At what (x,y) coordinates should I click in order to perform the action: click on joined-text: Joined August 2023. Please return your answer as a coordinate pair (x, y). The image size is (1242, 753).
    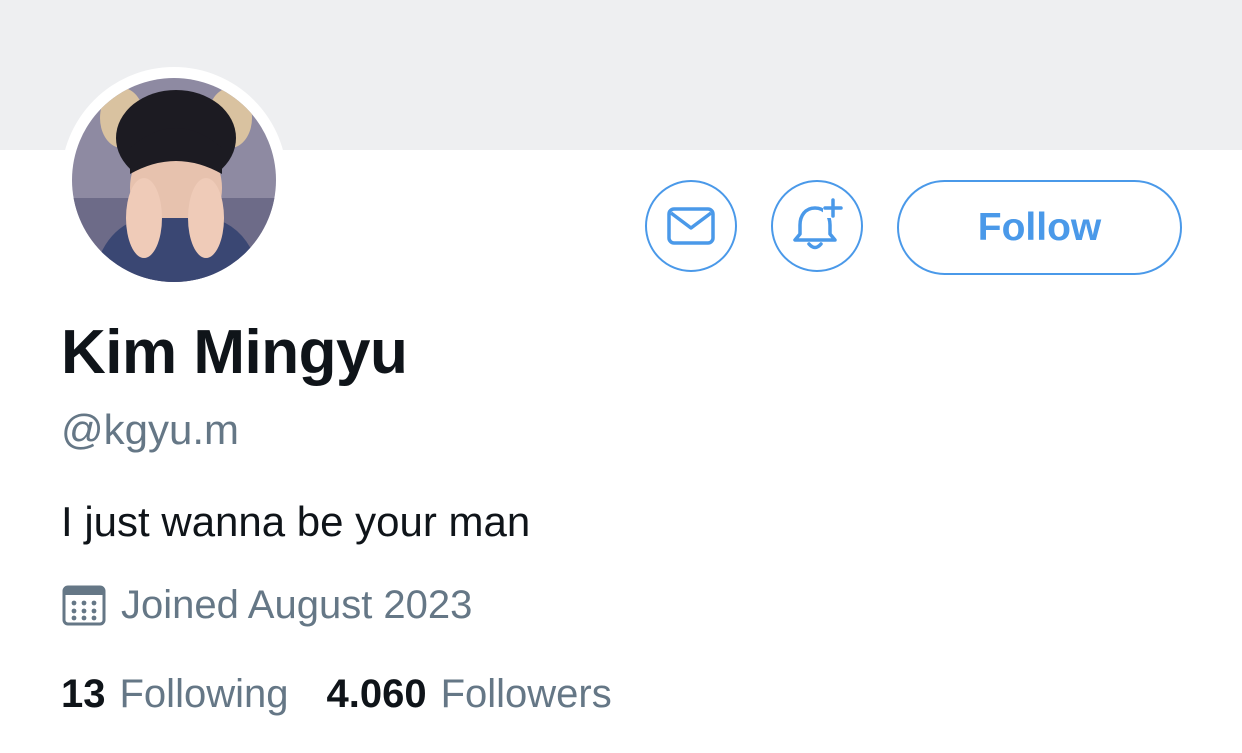
    Looking at the image, I should click on (297, 604).